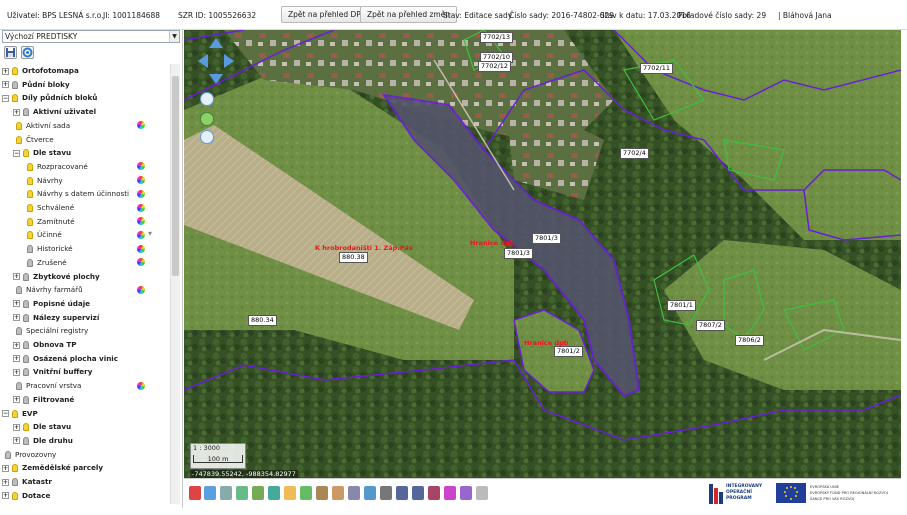 The height and width of the screenshot is (515, 907). Describe the element at coordinates (207, 119) in the screenshot. I see `zoom-extent-icon` at that location.